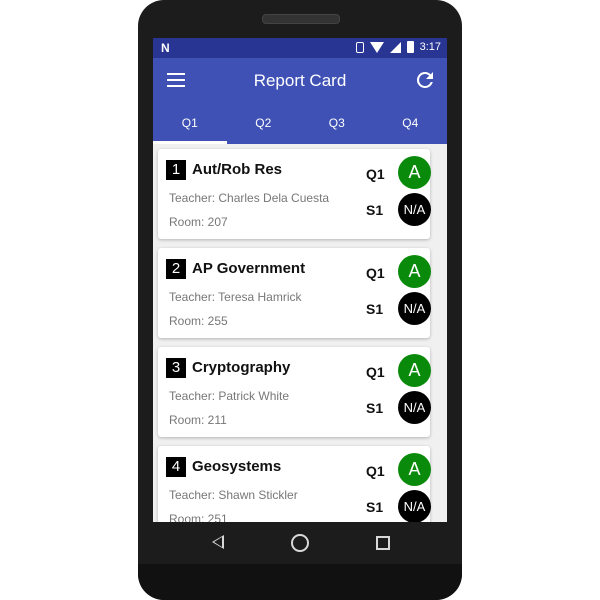 The height and width of the screenshot is (600, 600). I want to click on course-name: Geosystems, so click(237, 466).